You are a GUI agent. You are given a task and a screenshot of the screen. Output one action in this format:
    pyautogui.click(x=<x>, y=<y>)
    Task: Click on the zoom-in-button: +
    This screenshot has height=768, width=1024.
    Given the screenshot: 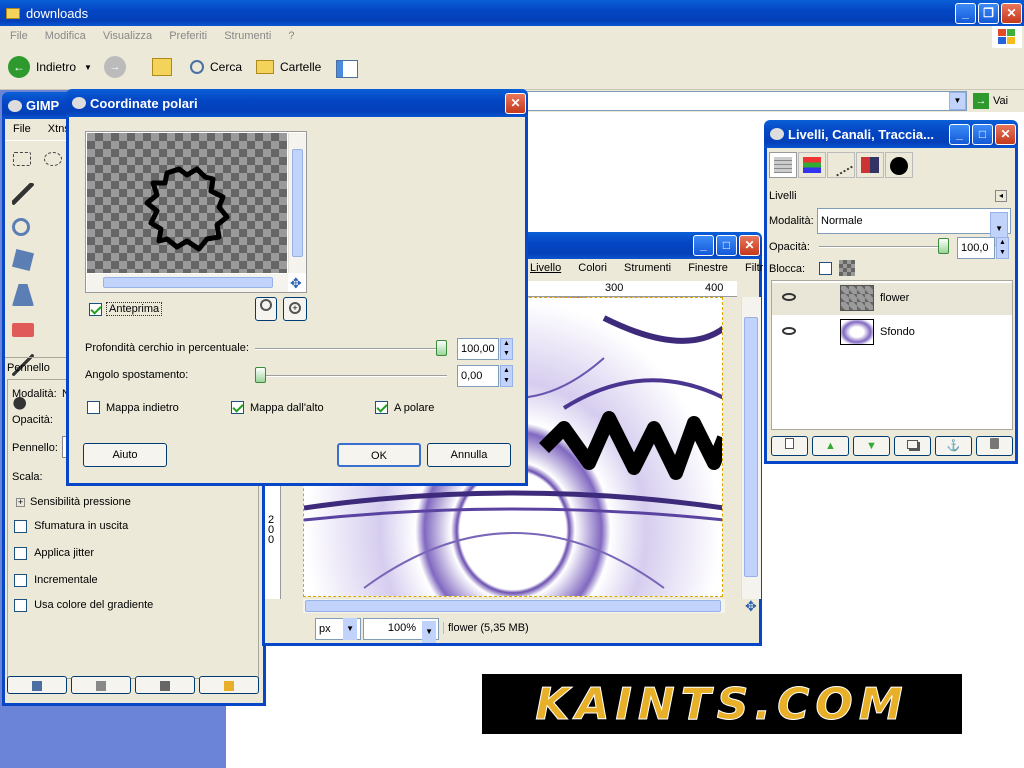 What is the action you would take?
    pyautogui.click(x=295, y=309)
    